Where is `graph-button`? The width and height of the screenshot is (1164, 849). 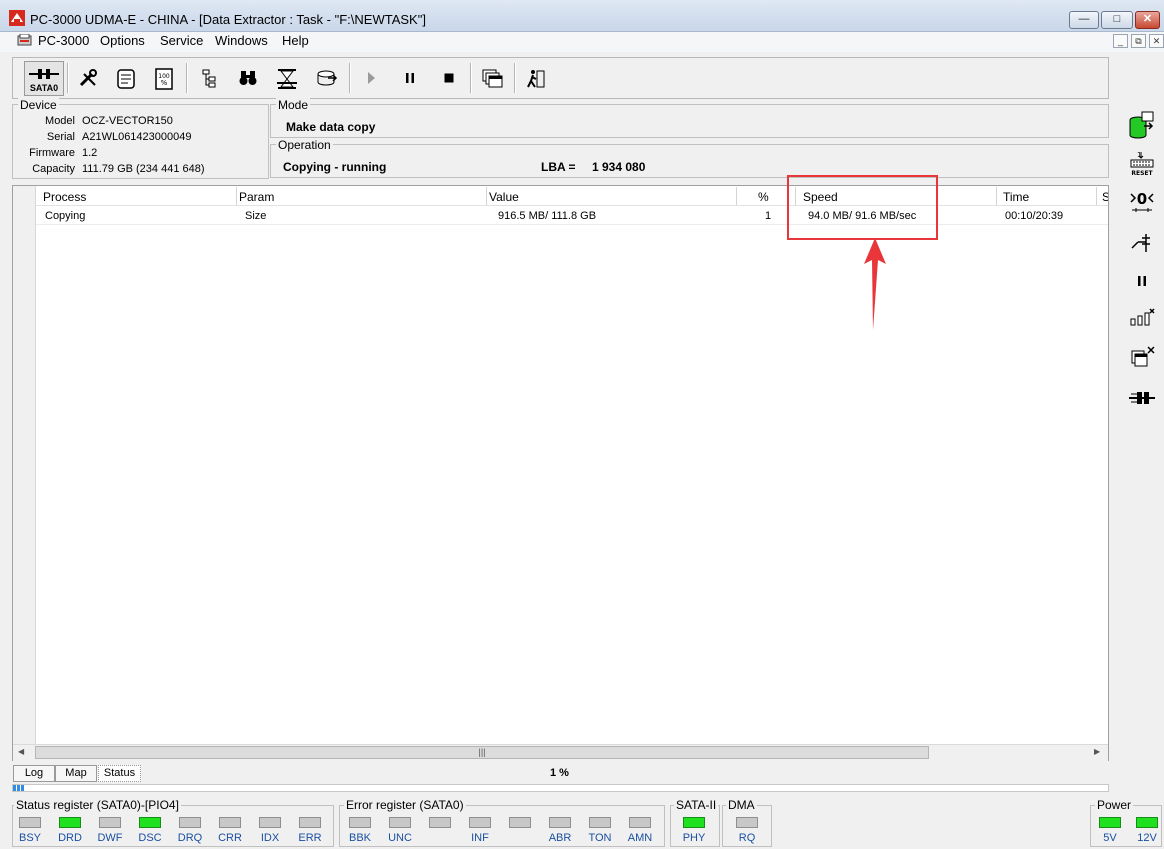
graph-button is located at coordinates (1142, 318).